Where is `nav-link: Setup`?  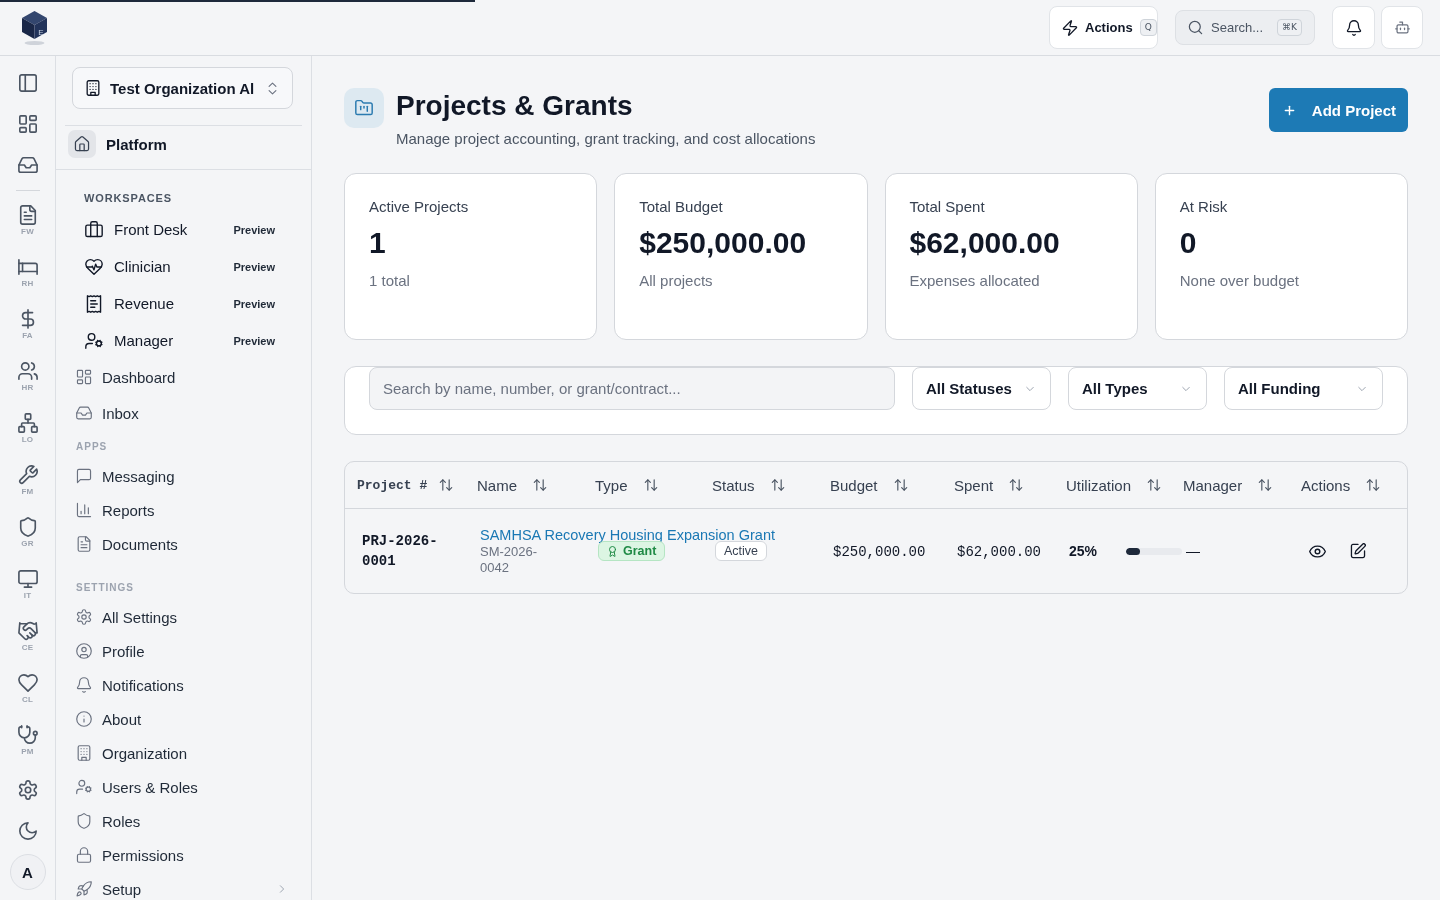 nav-link: Setup is located at coordinates (109, 889).